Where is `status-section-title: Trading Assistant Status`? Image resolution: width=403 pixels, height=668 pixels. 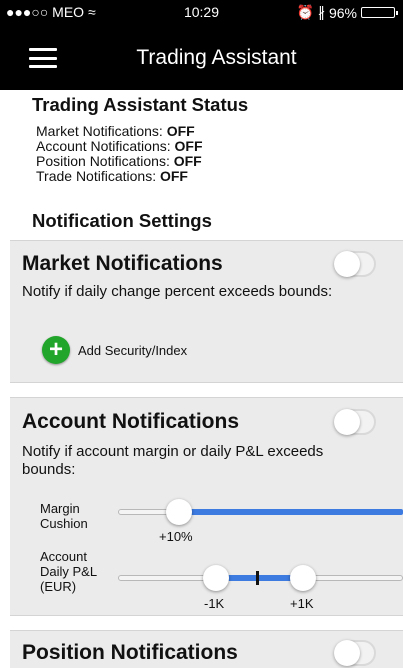 status-section-title: Trading Assistant Status is located at coordinates (140, 104).